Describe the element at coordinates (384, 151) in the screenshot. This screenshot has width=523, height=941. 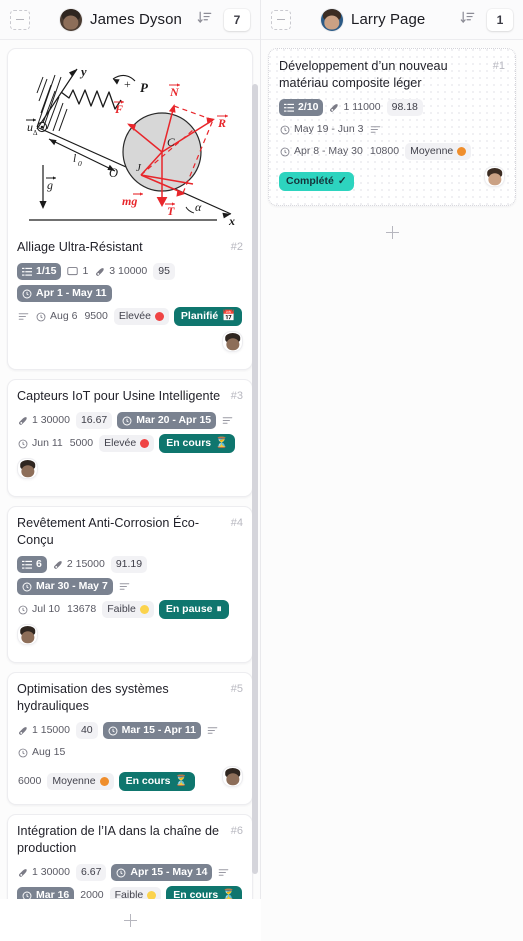
I see `chip-number: 10800` at that location.